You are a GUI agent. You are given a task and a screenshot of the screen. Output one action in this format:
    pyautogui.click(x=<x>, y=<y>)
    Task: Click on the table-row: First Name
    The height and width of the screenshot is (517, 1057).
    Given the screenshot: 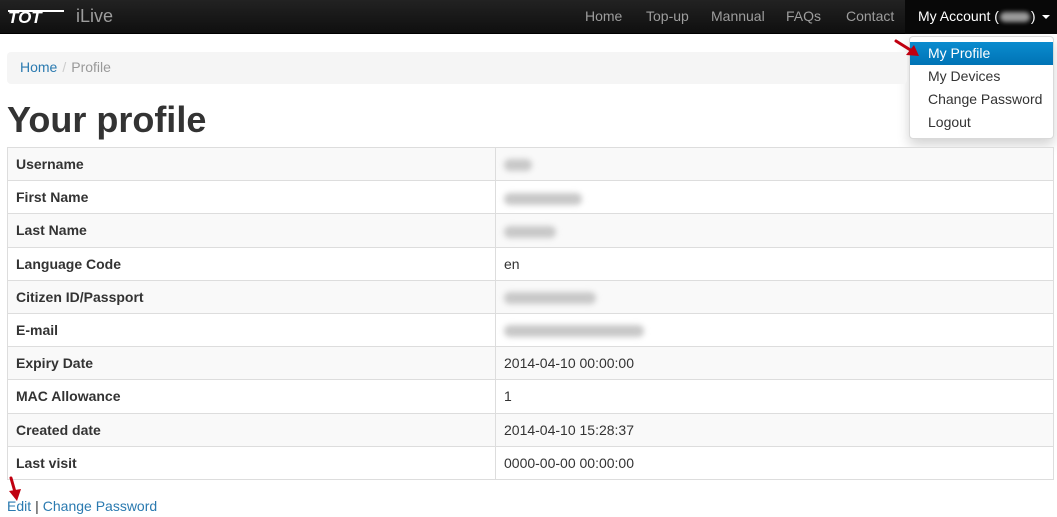 What is the action you would take?
    pyautogui.click(x=530, y=197)
    